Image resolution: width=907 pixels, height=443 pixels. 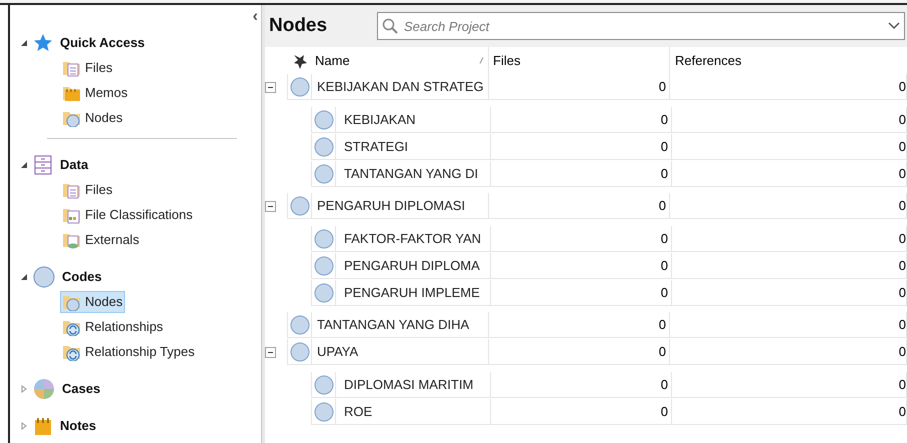 I want to click on sort-icon, so click(x=481, y=60).